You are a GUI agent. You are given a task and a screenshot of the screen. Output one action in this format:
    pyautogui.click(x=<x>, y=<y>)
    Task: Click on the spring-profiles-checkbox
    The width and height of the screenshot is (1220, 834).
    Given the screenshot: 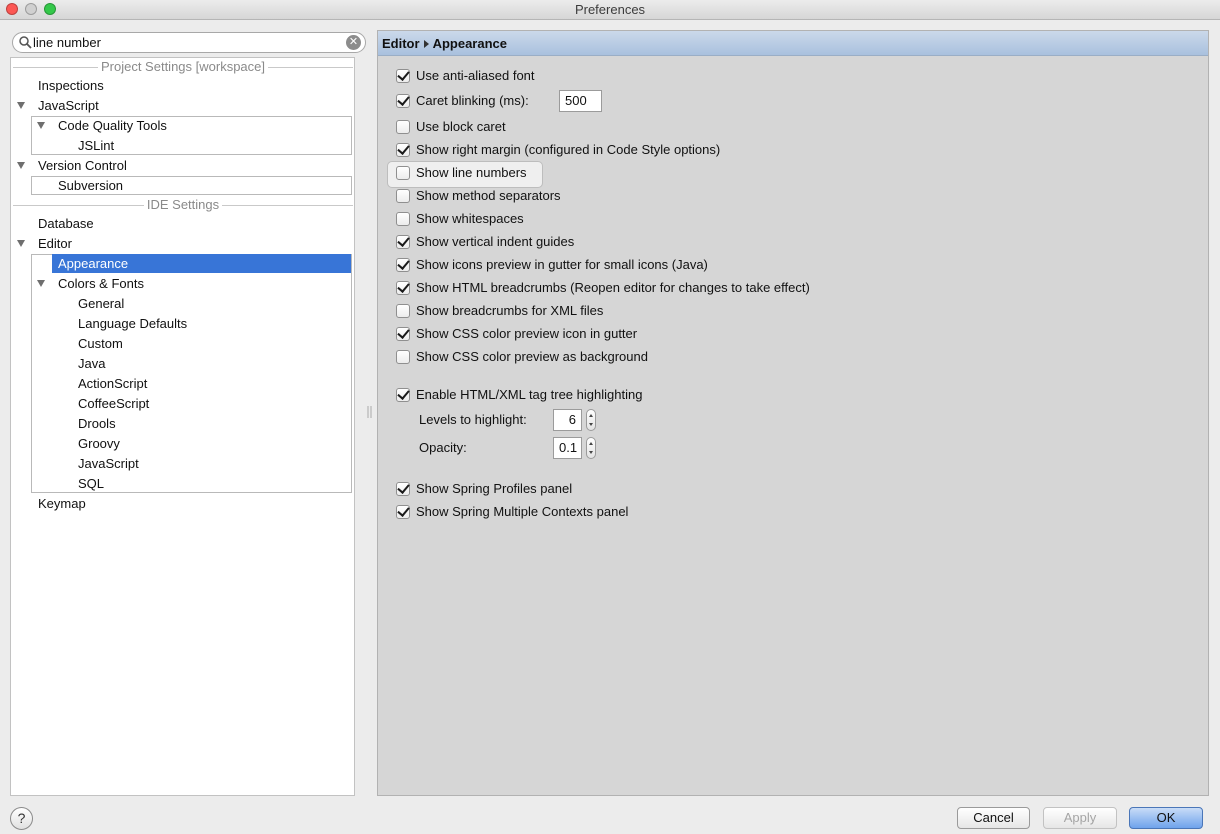 What is the action you would take?
    pyautogui.click(x=403, y=489)
    